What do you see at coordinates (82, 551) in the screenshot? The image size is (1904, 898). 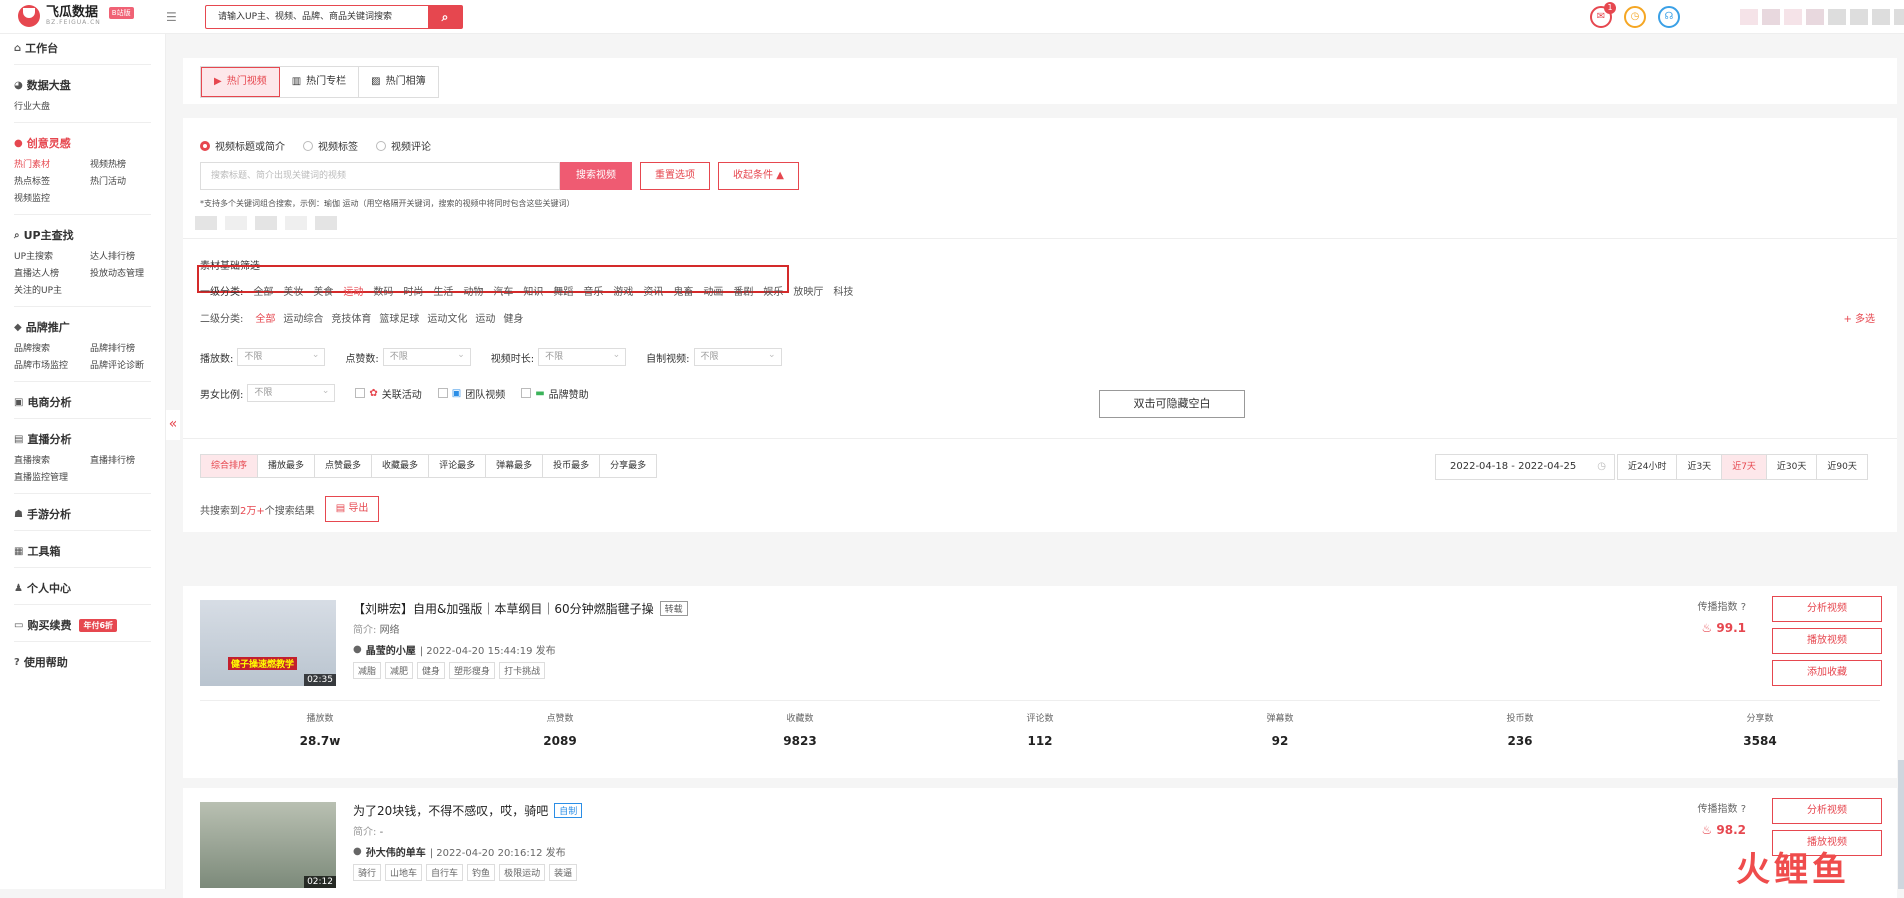 I see `sidebar-item-toolbox: ▦ 工具箱` at bounding box center [82, 551].